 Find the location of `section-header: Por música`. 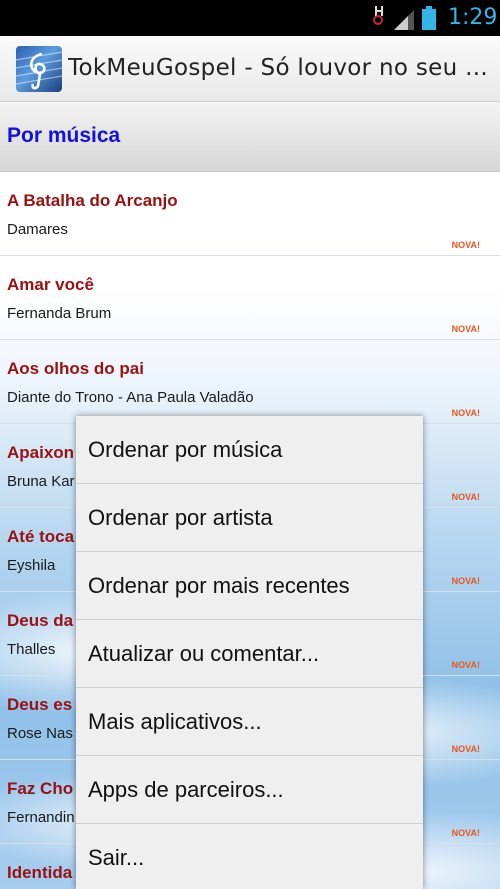

section-header: Por música is located at coordinates (250, 137).